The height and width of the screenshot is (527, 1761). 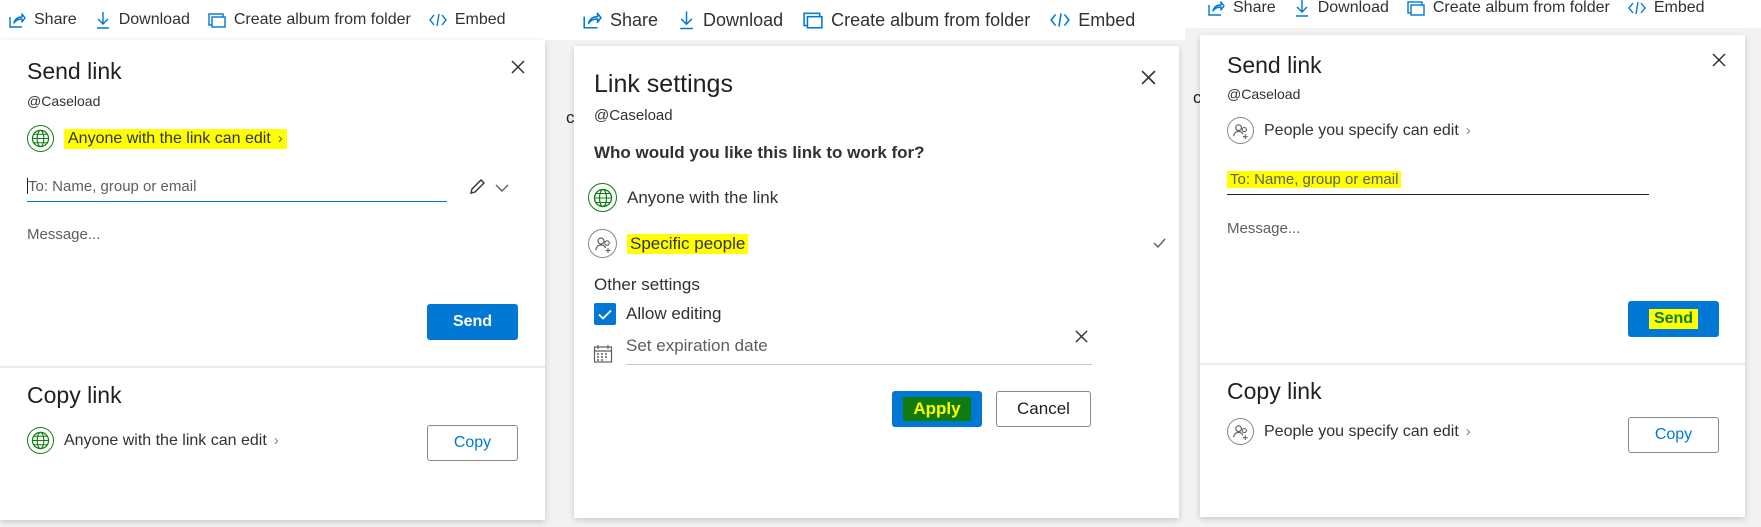 What do you see at coordinates (1361, 431) in the screenshot?
I see `copy-permission-label: People you specify can edit` at bounding box center [1361, 431].